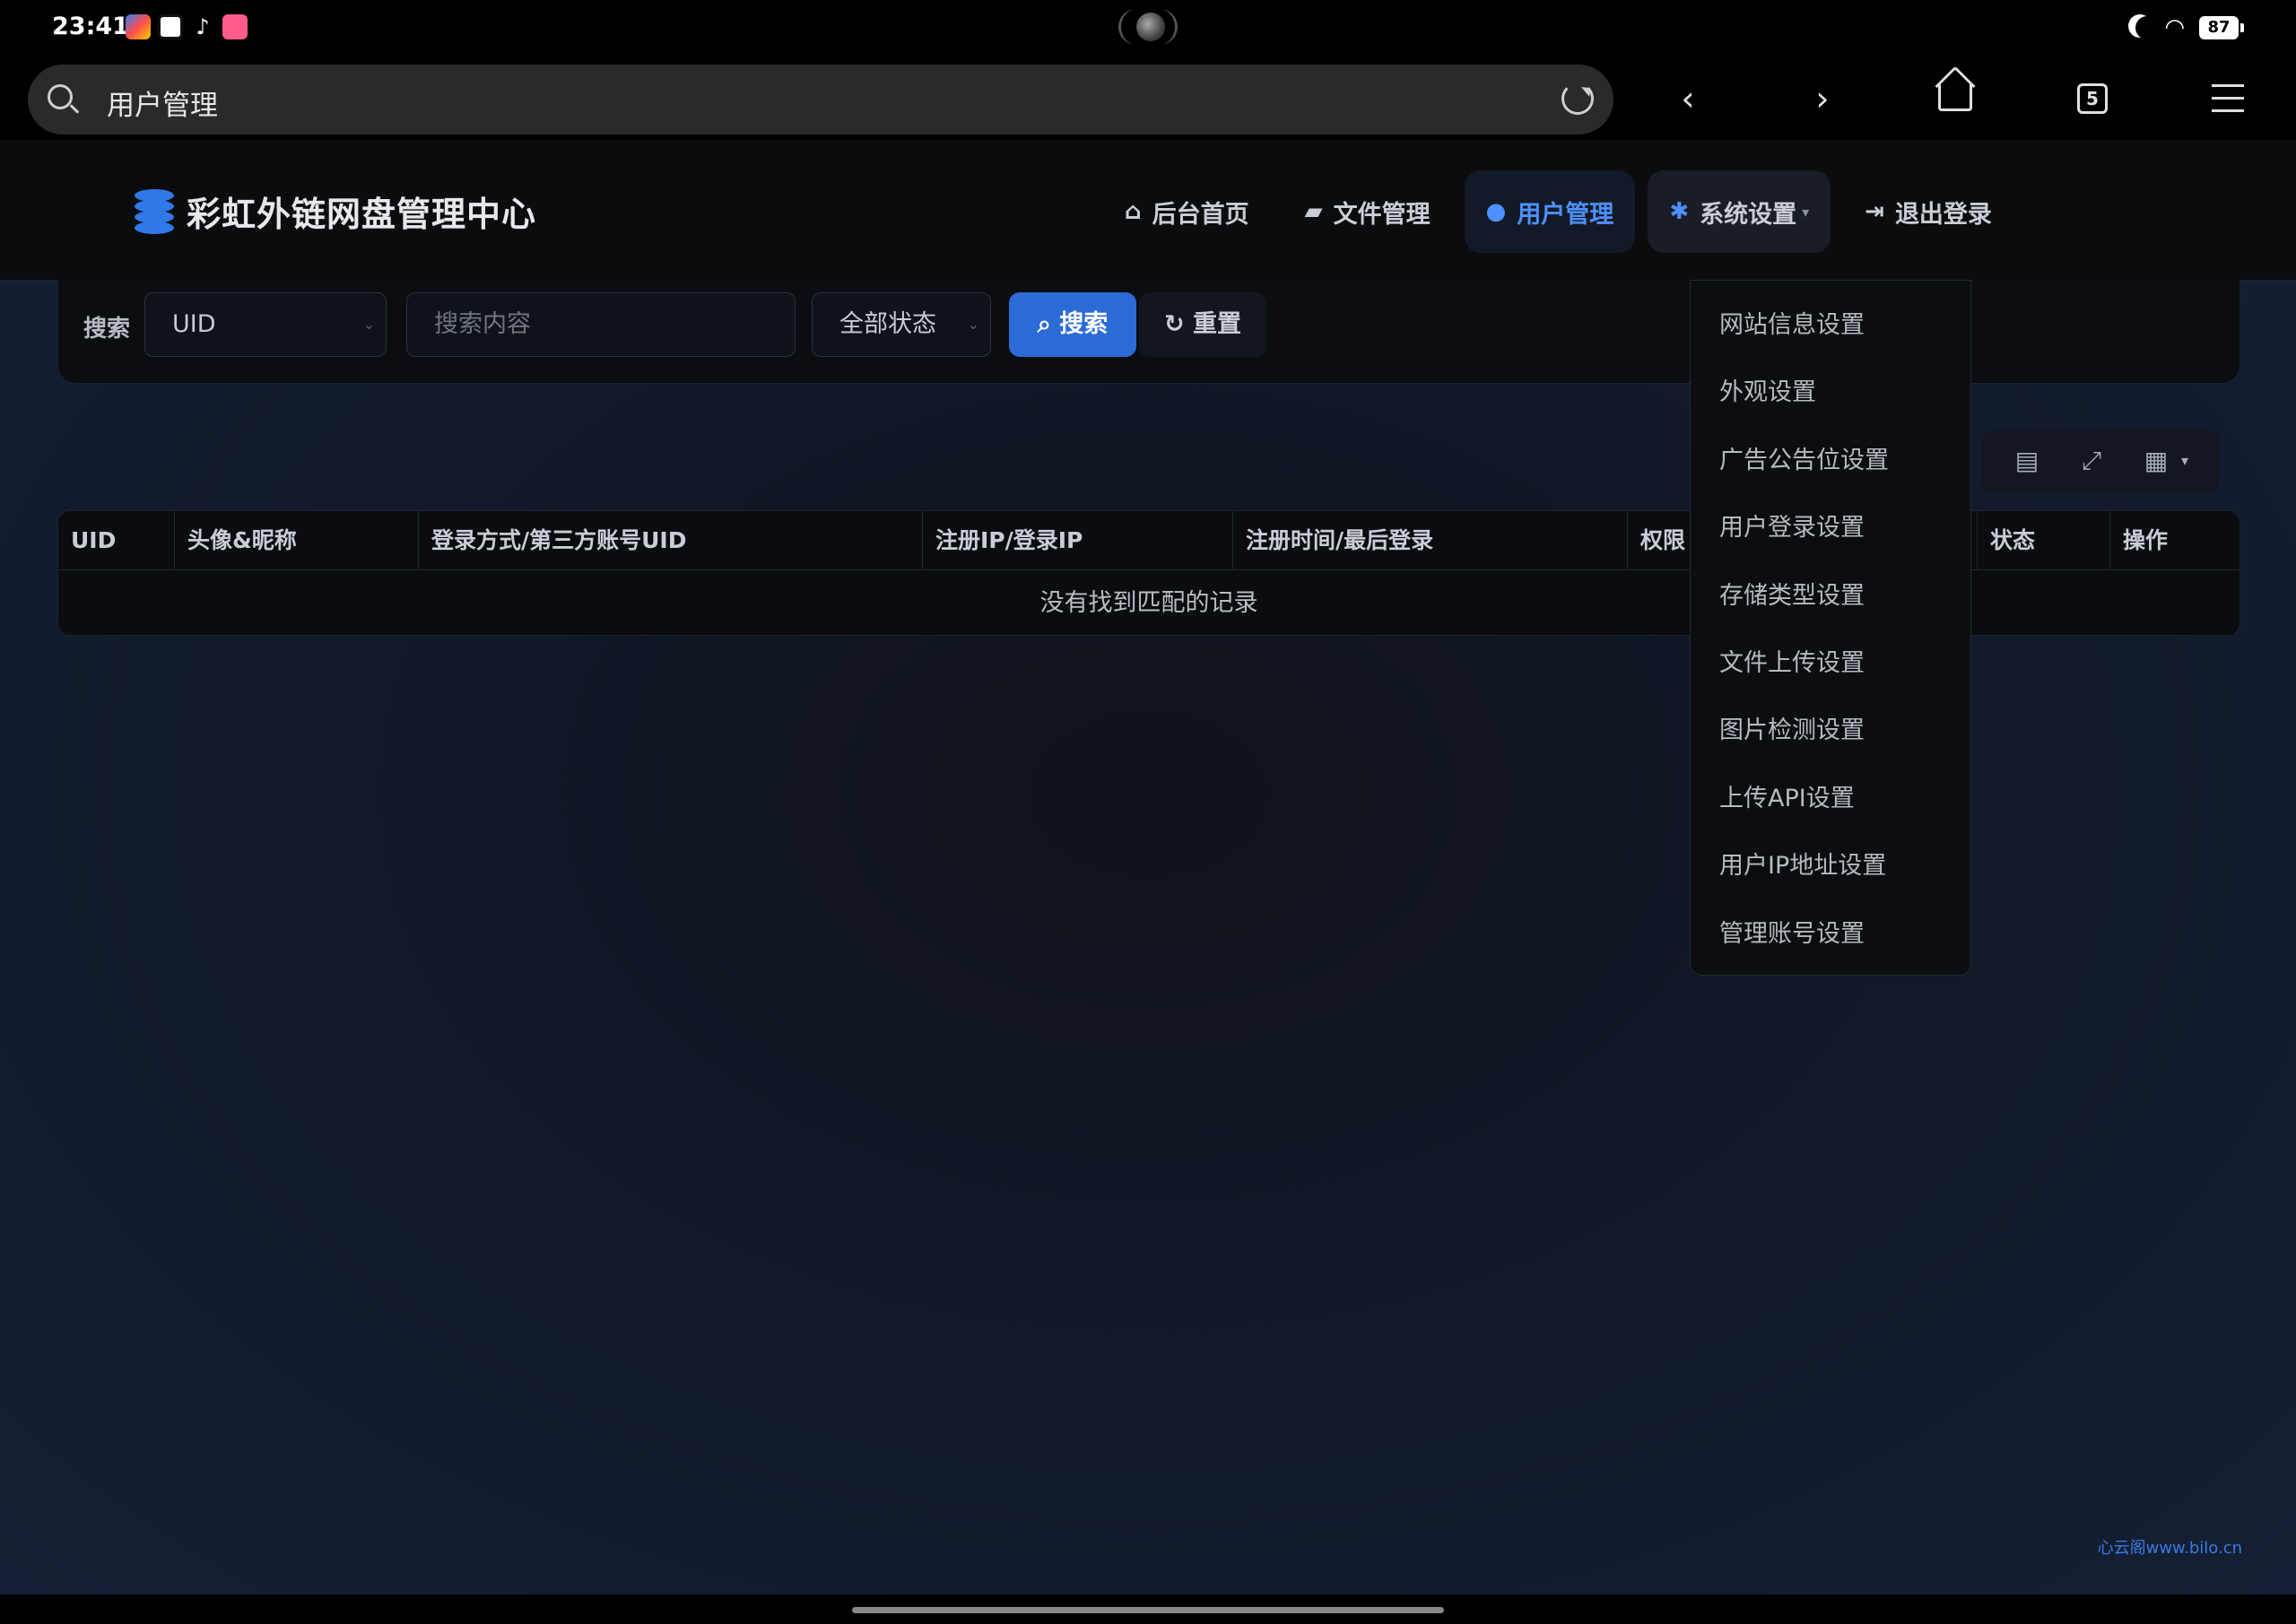  What do you see at coordinates (671, 540) in the screenshot?
I see `column-header: 登录方式/第三方账号UID` at bounding box center [671, 540].